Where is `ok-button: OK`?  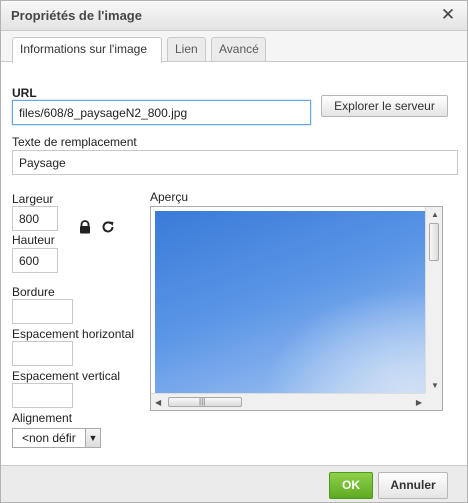
ok-button: OK is located at coordinates (351, 485).